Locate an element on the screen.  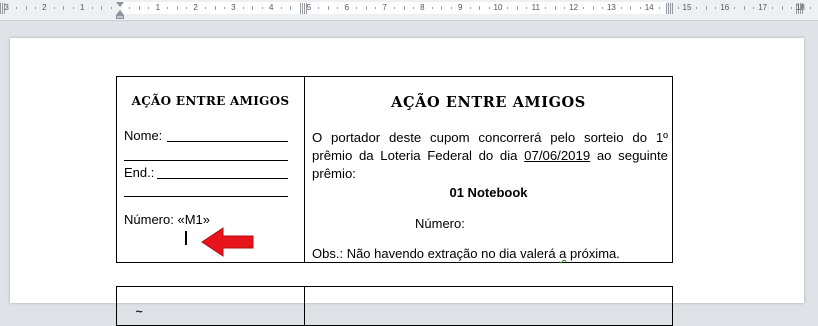
prize-text: 01 Notebook is located at coordinates (488, 192).